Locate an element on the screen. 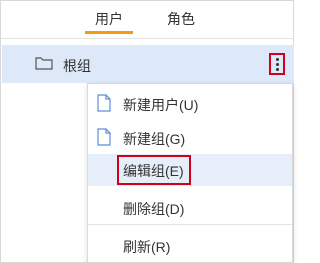 The width and height of the screenshot is (320, 263). active-tab-indicator is located at coordinates (109, 32).